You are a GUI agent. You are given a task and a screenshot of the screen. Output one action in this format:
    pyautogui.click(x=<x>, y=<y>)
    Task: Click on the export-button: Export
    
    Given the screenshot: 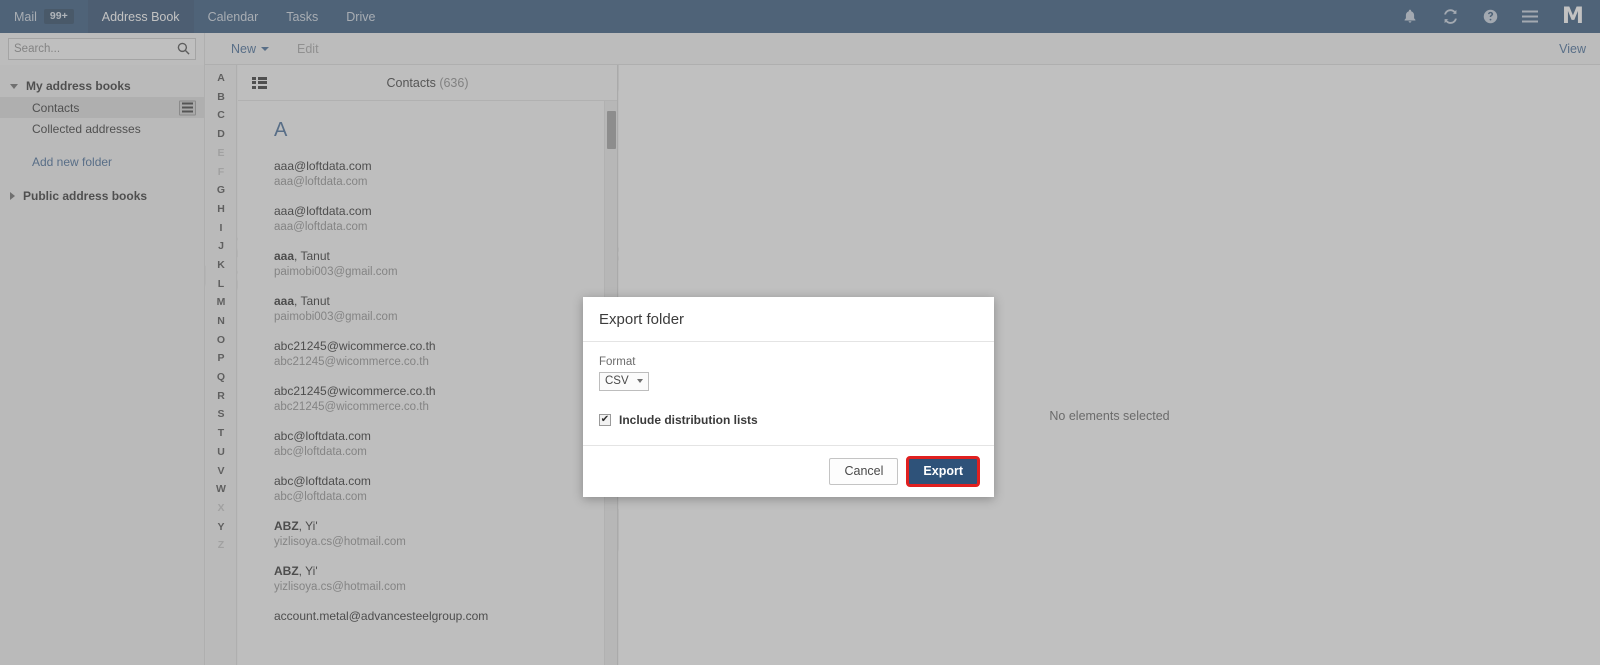 What is the action you would take?
    pyautogui.click(x=943, y=471)
    